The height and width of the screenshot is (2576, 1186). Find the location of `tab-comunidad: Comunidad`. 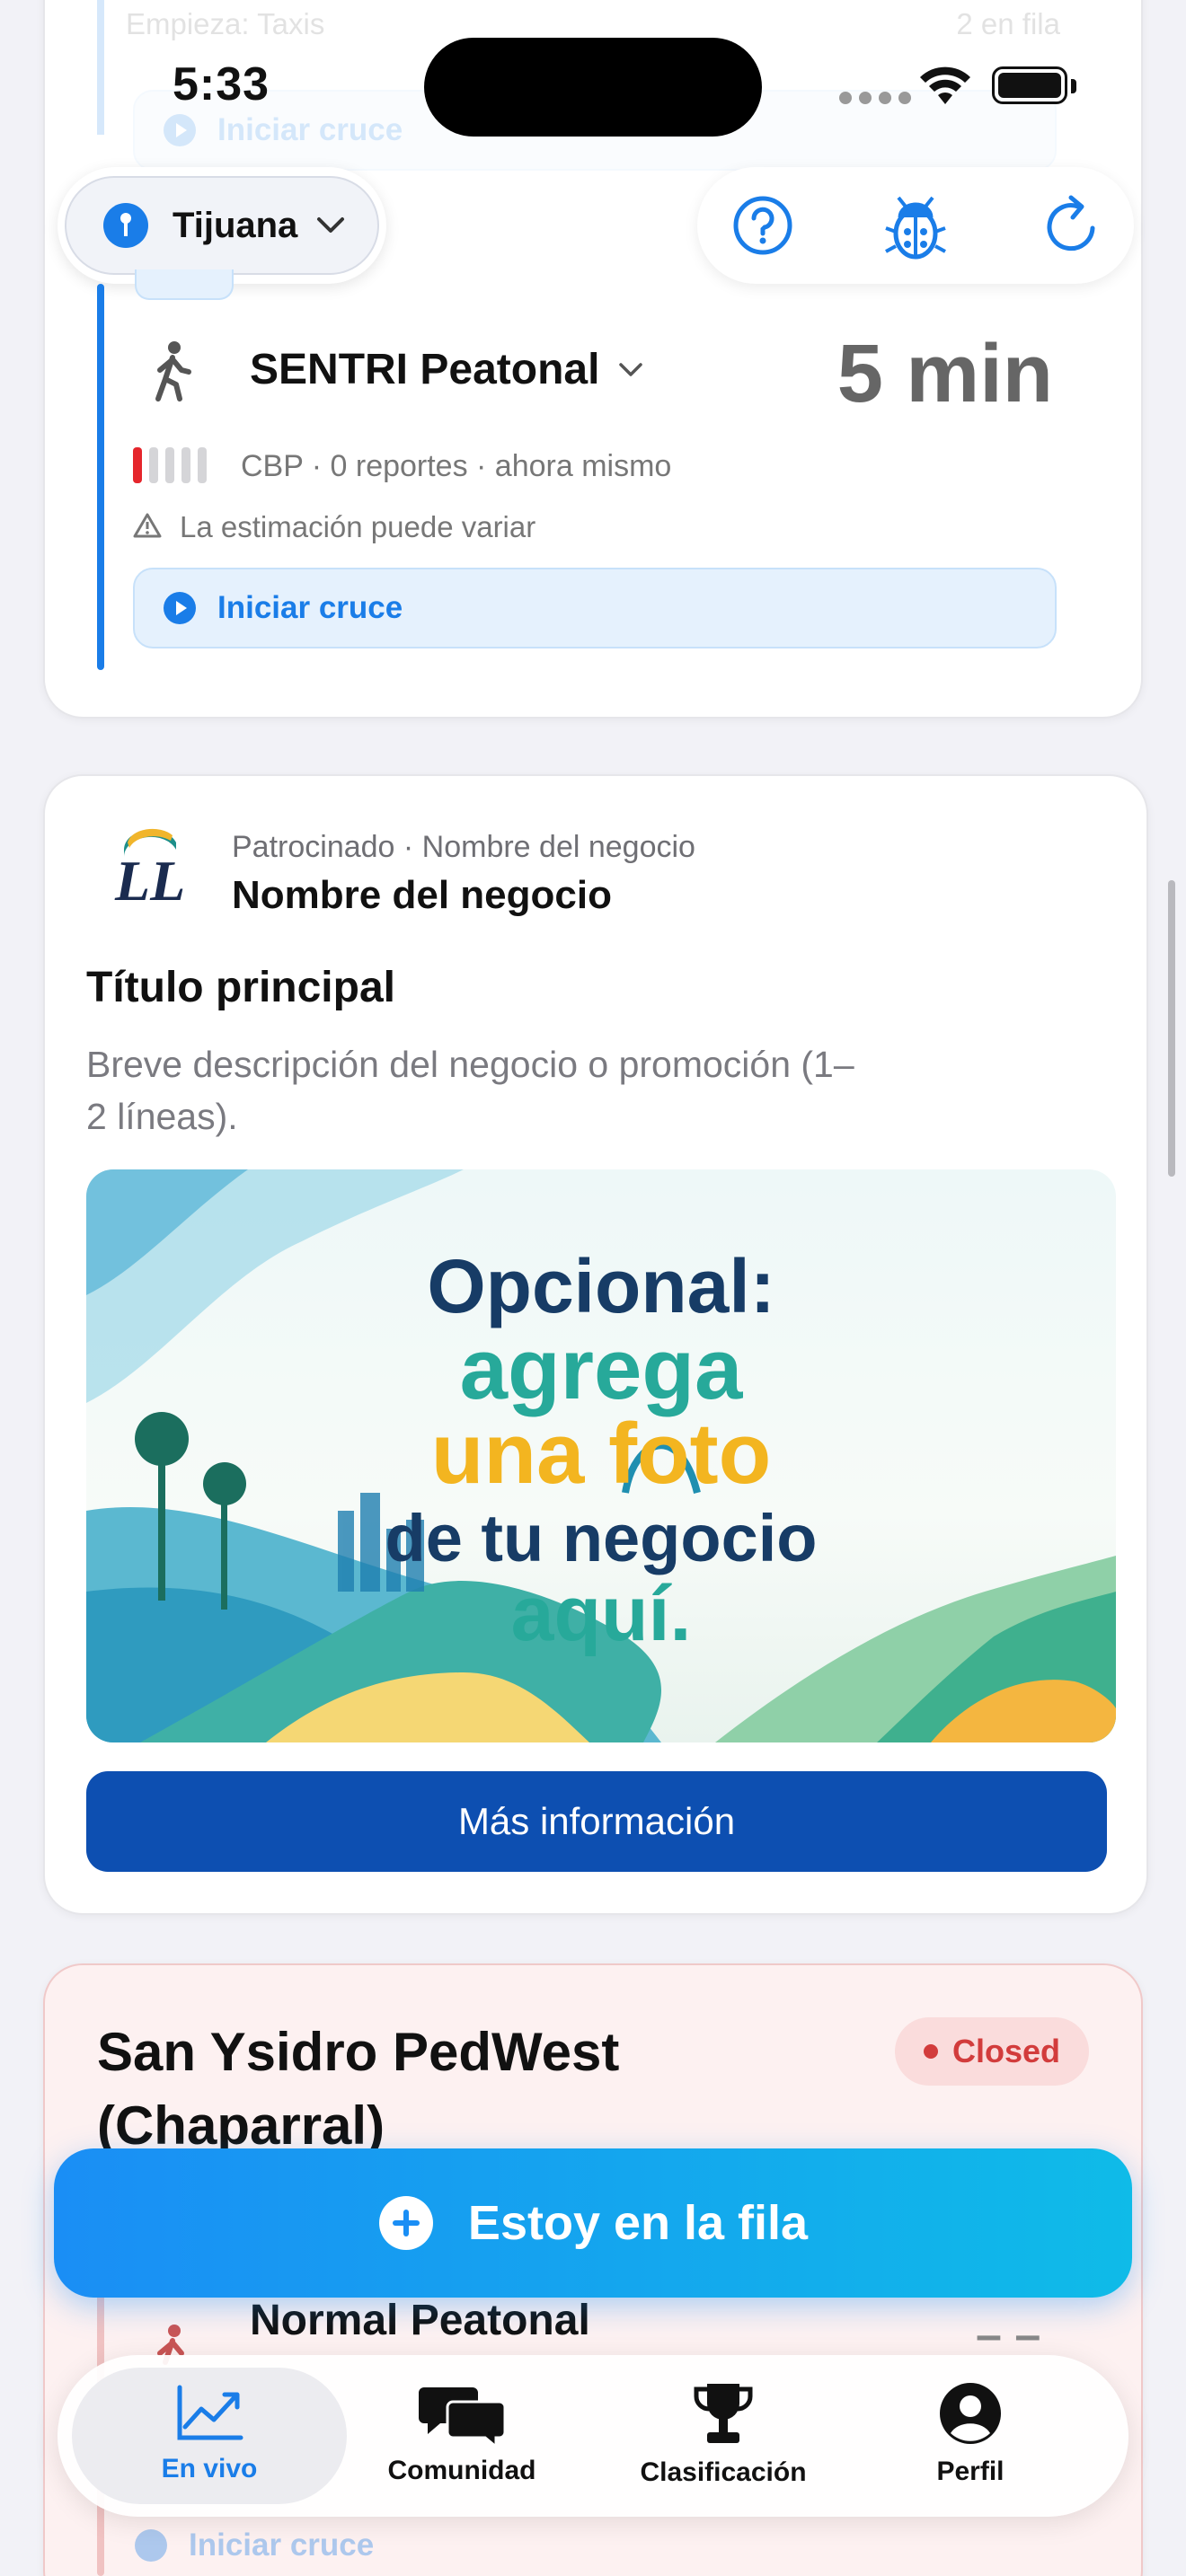

tab-comunidad: Comunidad is located at coordinates (462, 2434).